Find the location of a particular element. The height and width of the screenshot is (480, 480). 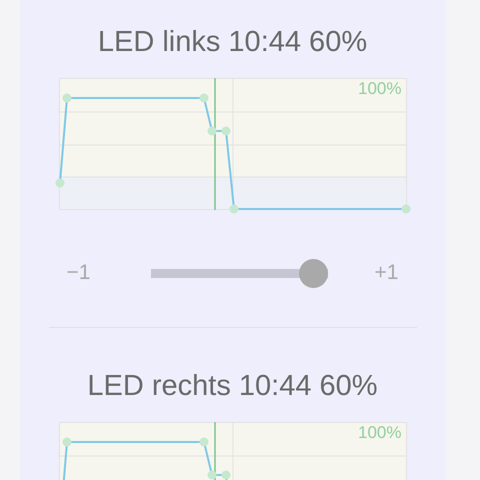

time-marker-line is located at coordinates (215, 451).